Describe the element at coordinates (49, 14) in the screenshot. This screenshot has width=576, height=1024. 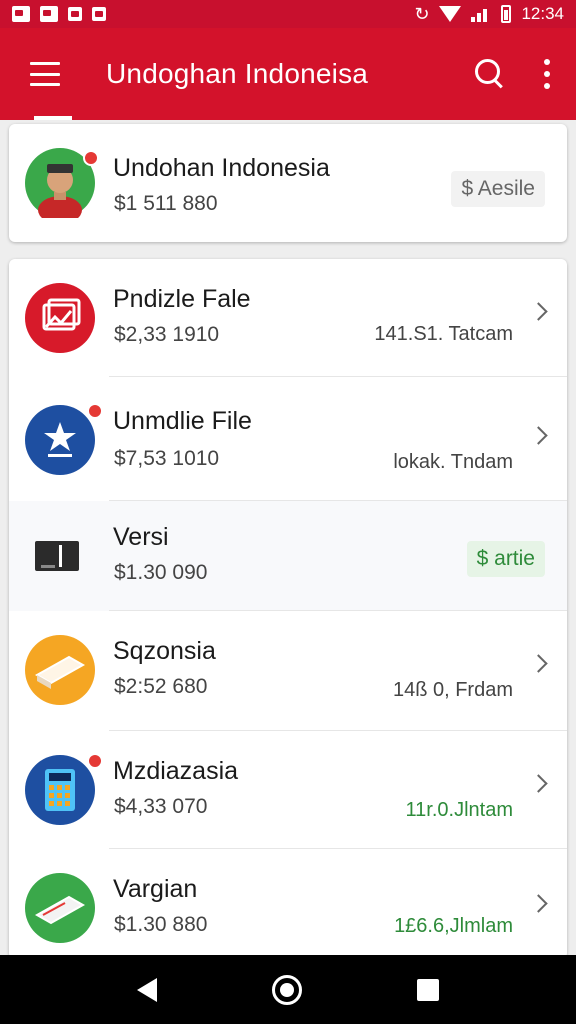
I see `whatsapp-icon` at that location.